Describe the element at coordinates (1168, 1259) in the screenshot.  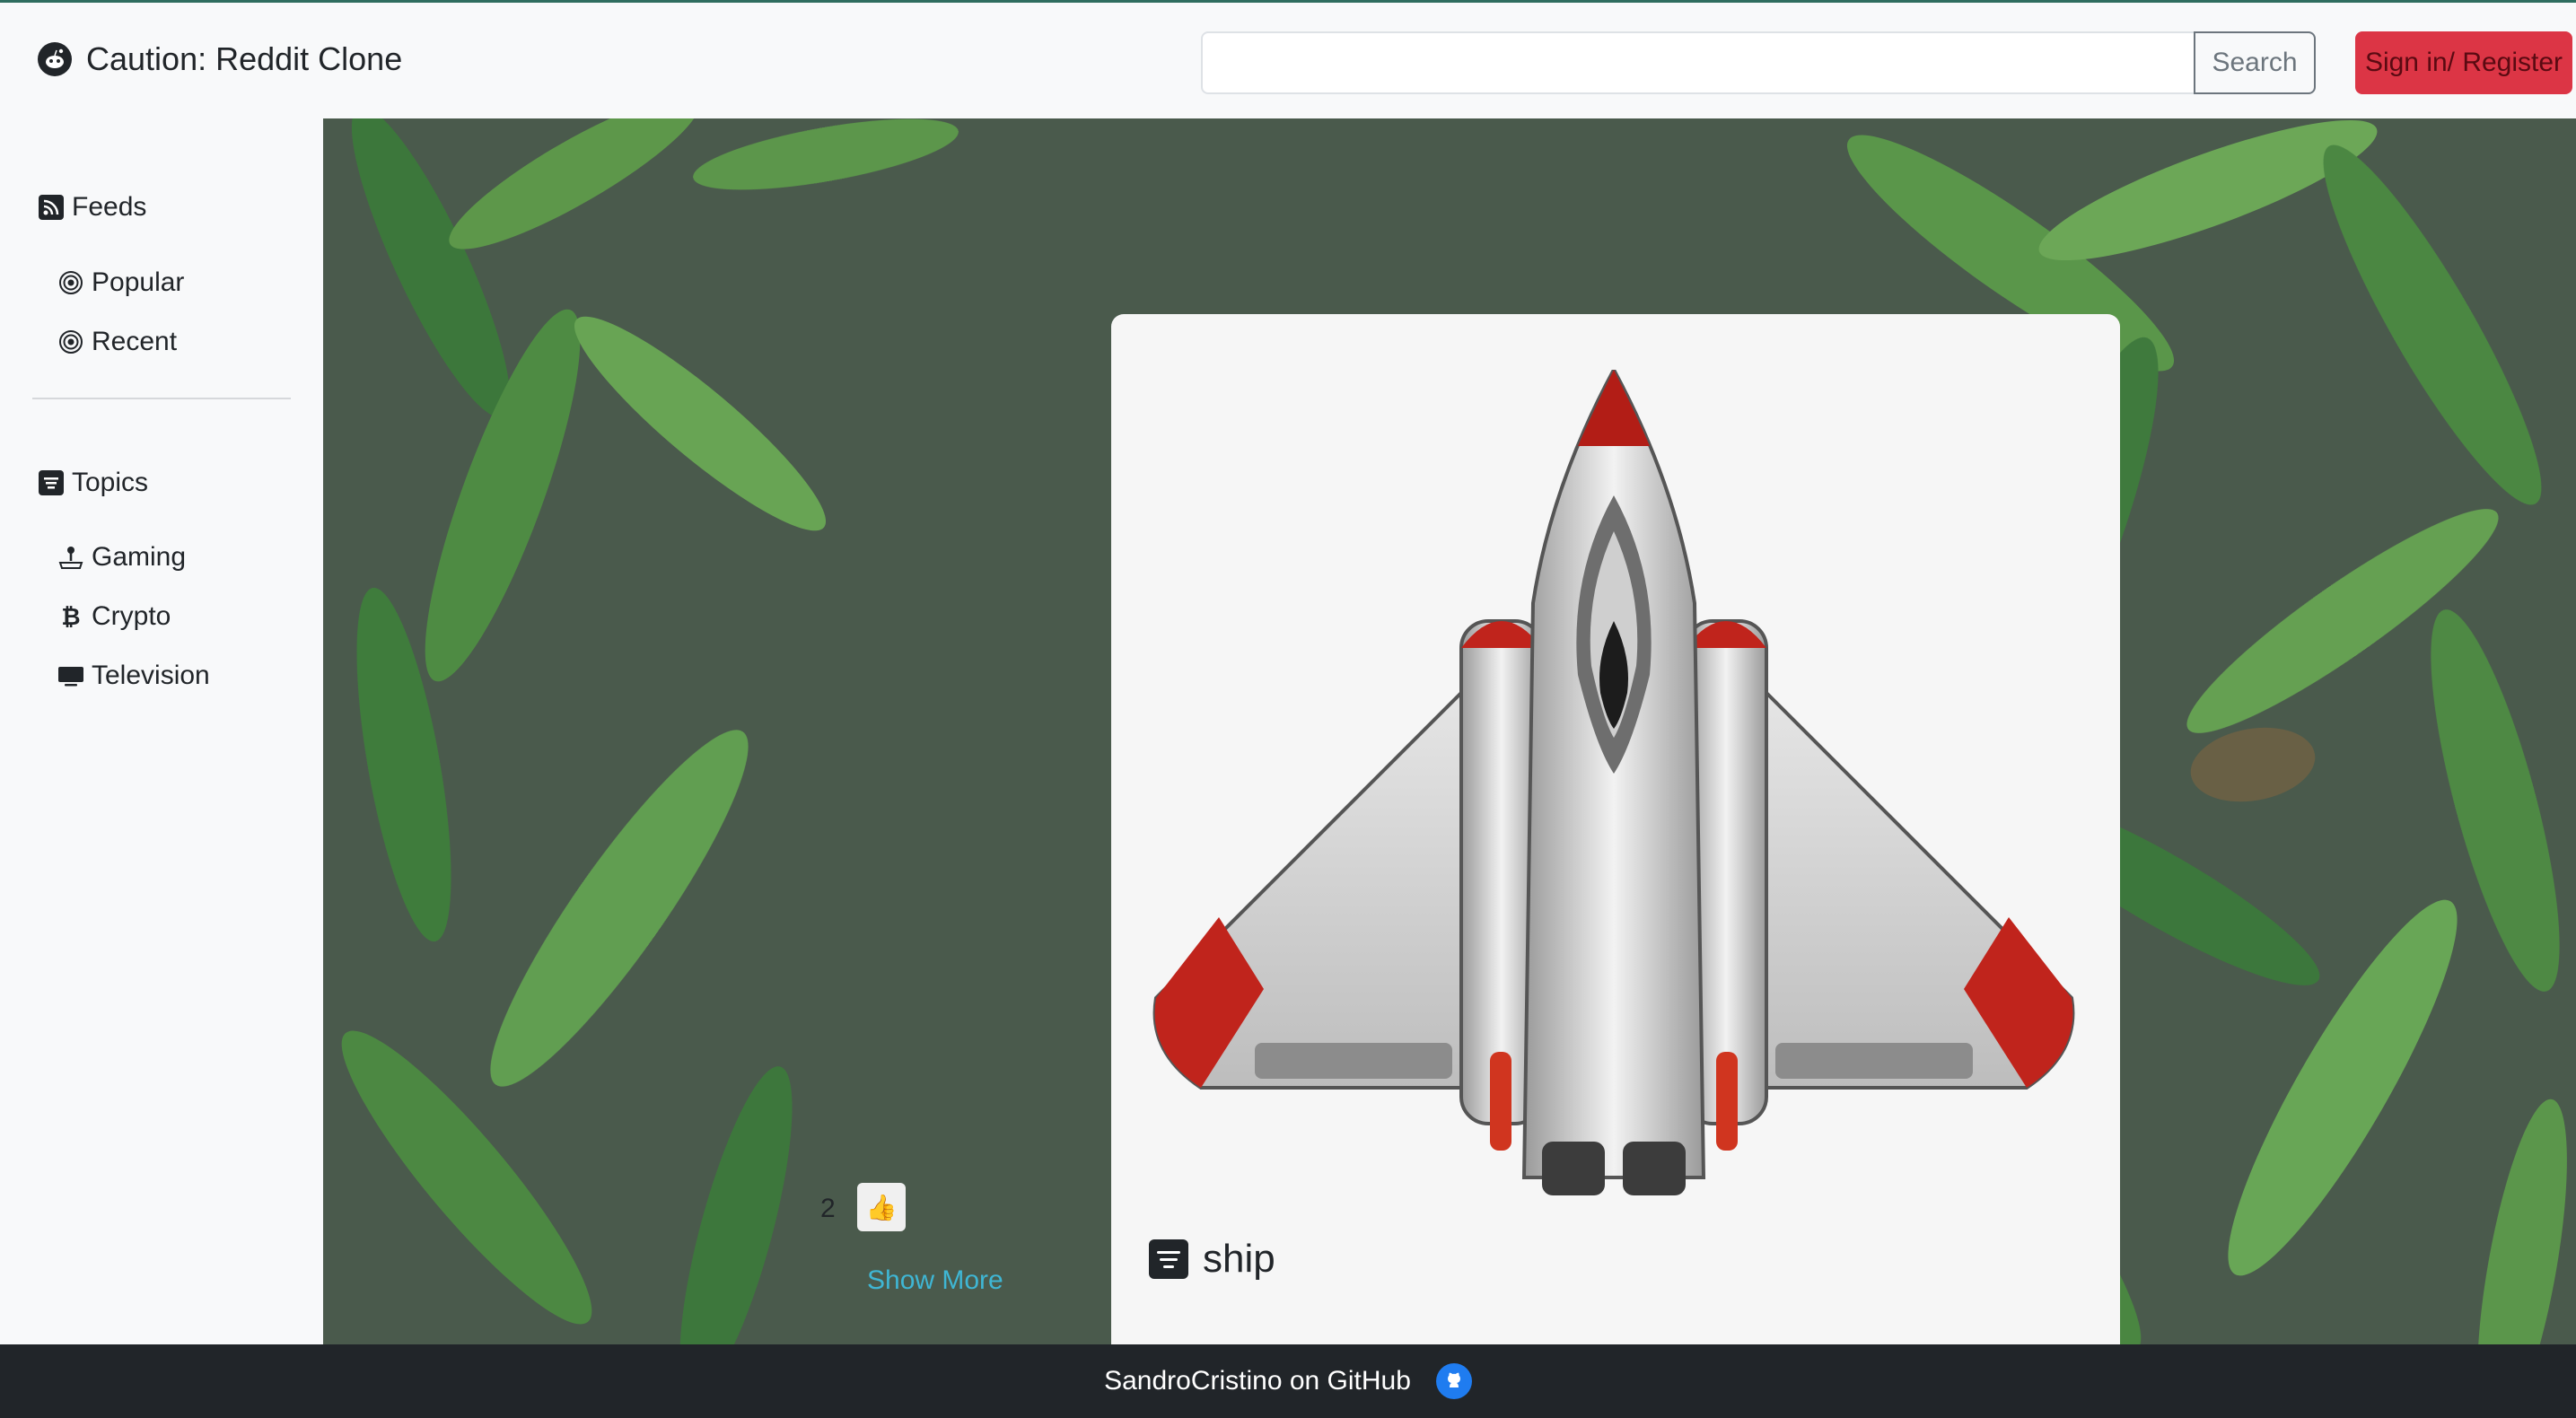
I see `topic-icon` at that location.